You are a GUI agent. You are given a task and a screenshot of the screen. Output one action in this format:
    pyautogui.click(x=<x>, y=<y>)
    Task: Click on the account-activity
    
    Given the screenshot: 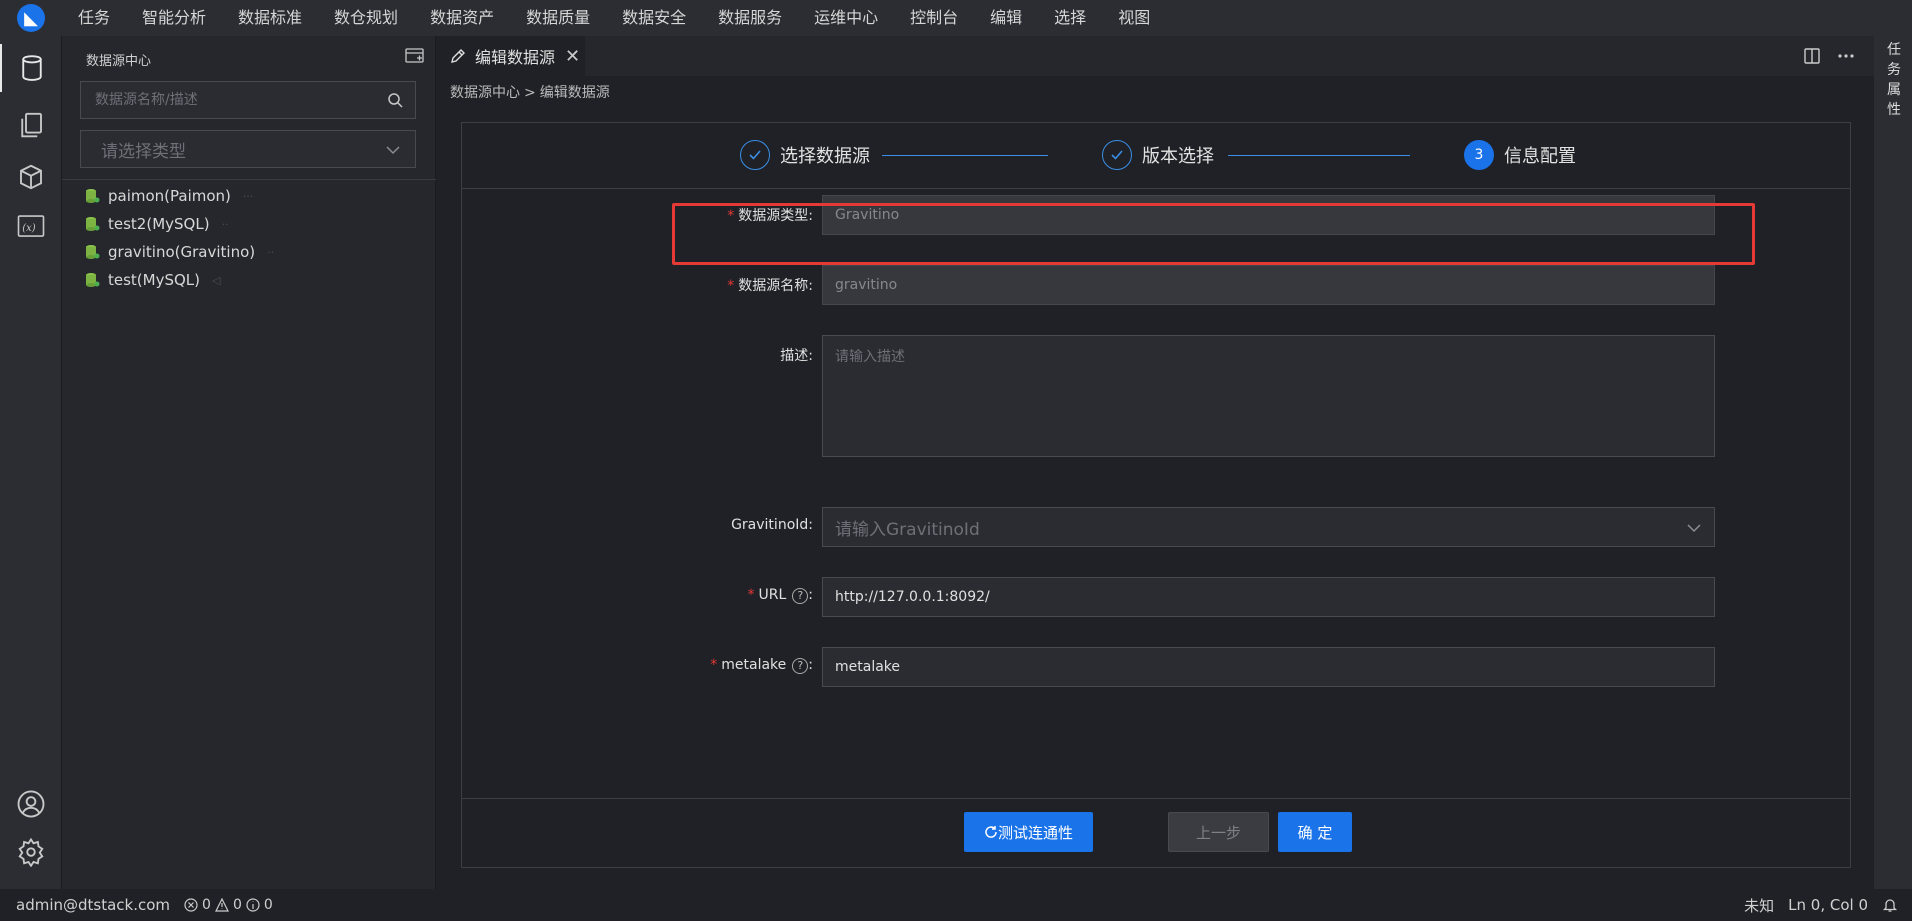 What is the action you would take?
    pyautogui.click(x=31, y=804)
    